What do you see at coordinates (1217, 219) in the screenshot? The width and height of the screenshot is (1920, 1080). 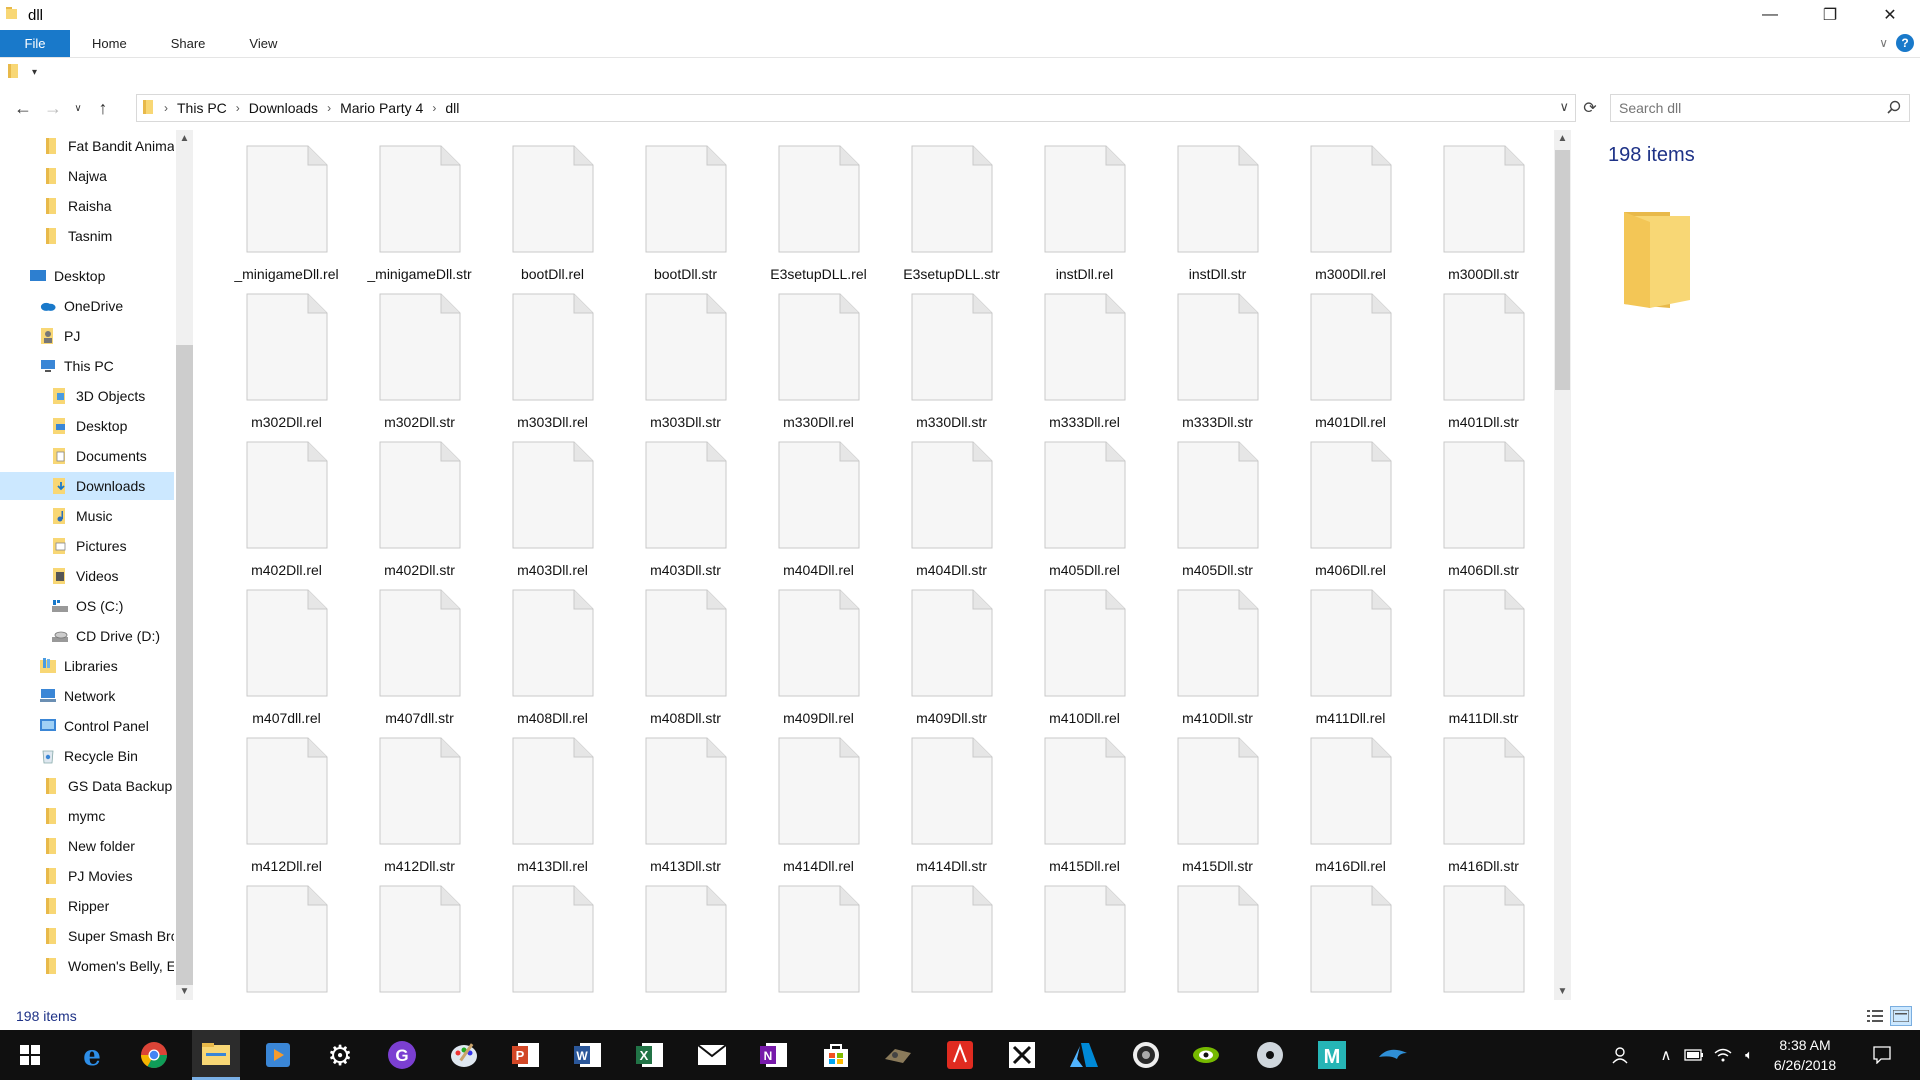 I see `file-item: instDll.str` at bounding box center [1217, 219].